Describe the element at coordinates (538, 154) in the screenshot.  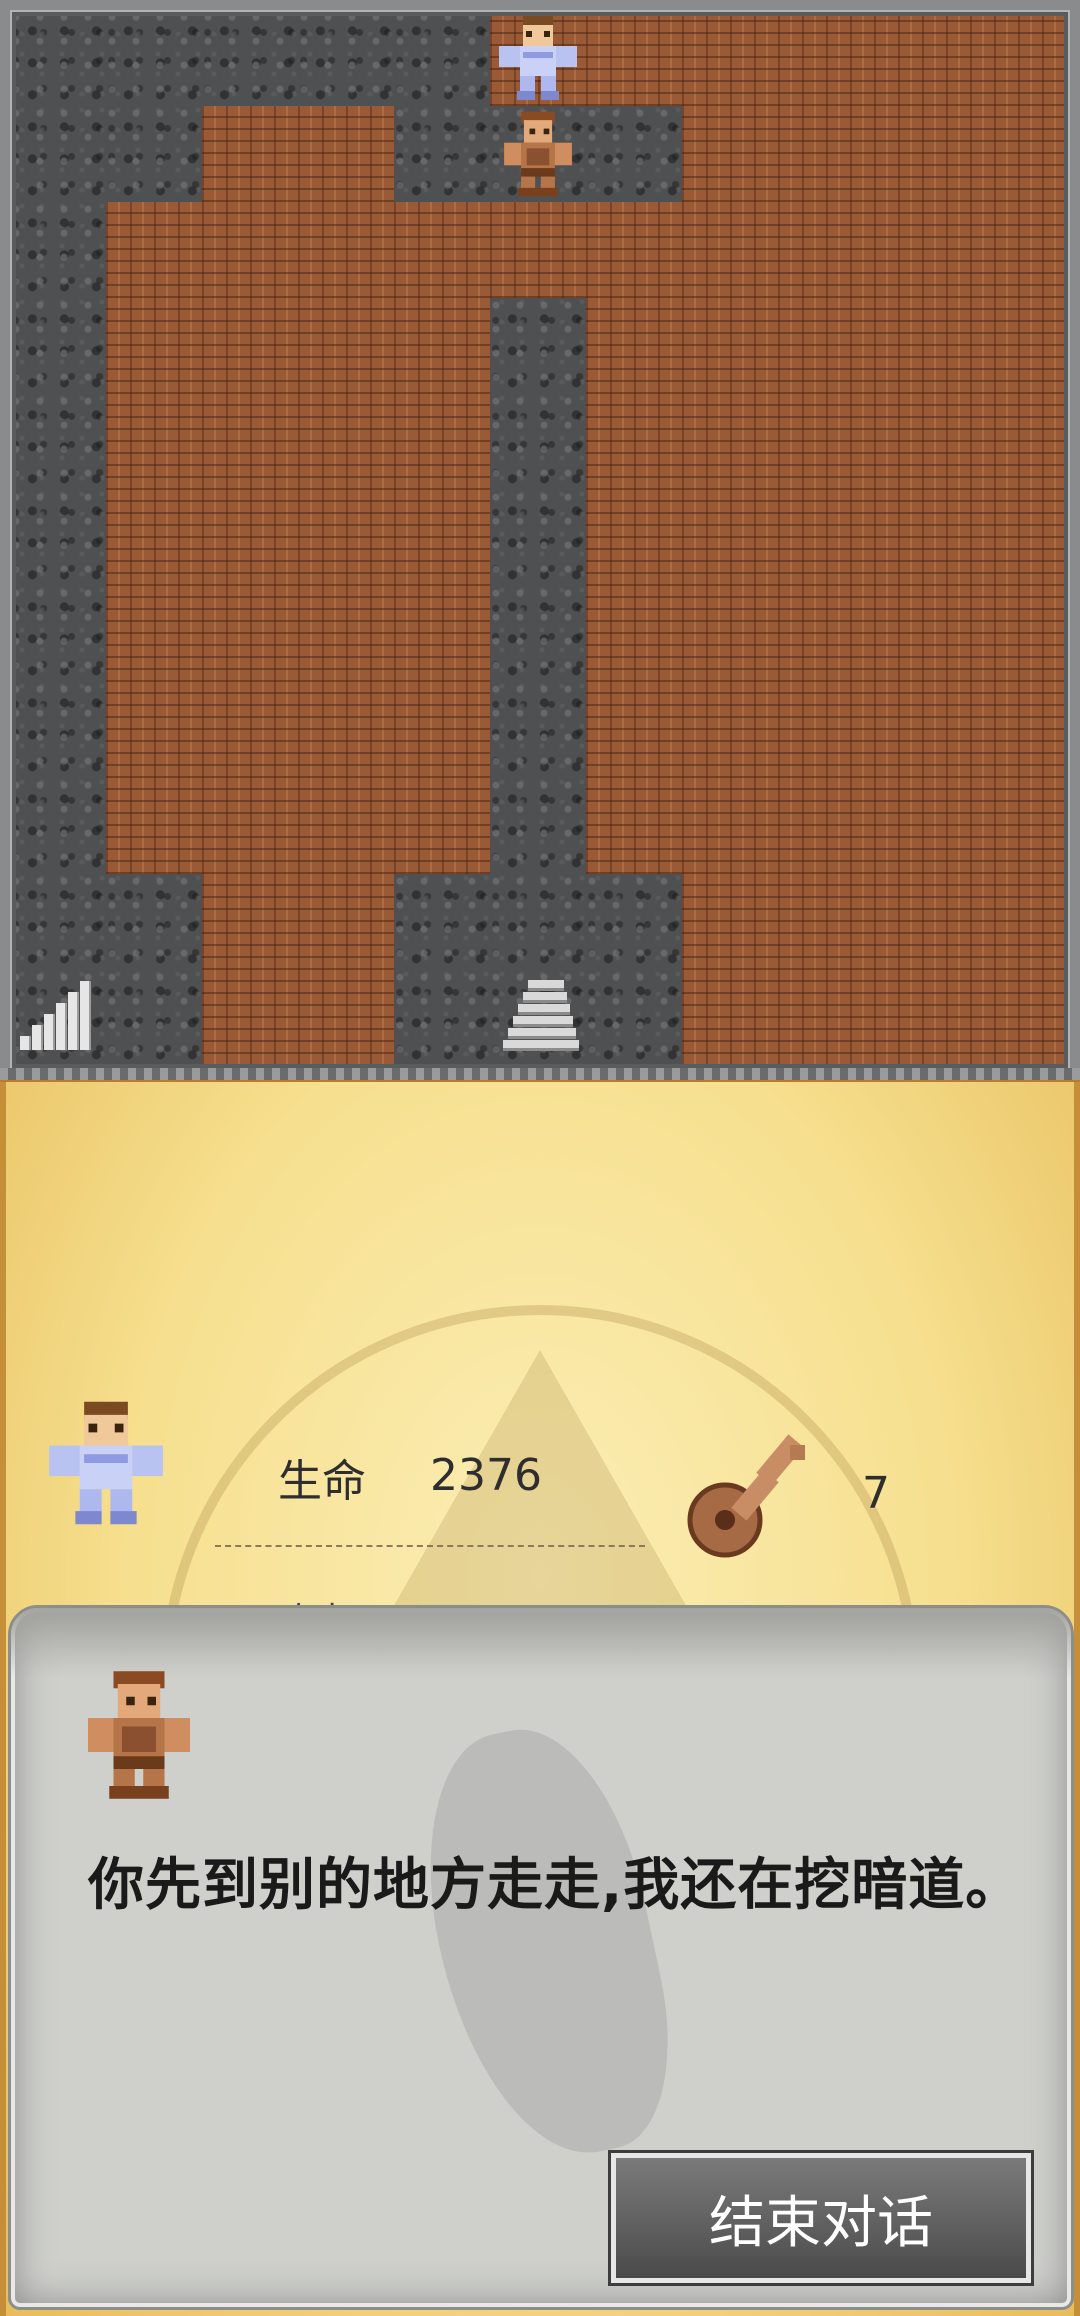
I see `thief-npc-sprite` at that location.